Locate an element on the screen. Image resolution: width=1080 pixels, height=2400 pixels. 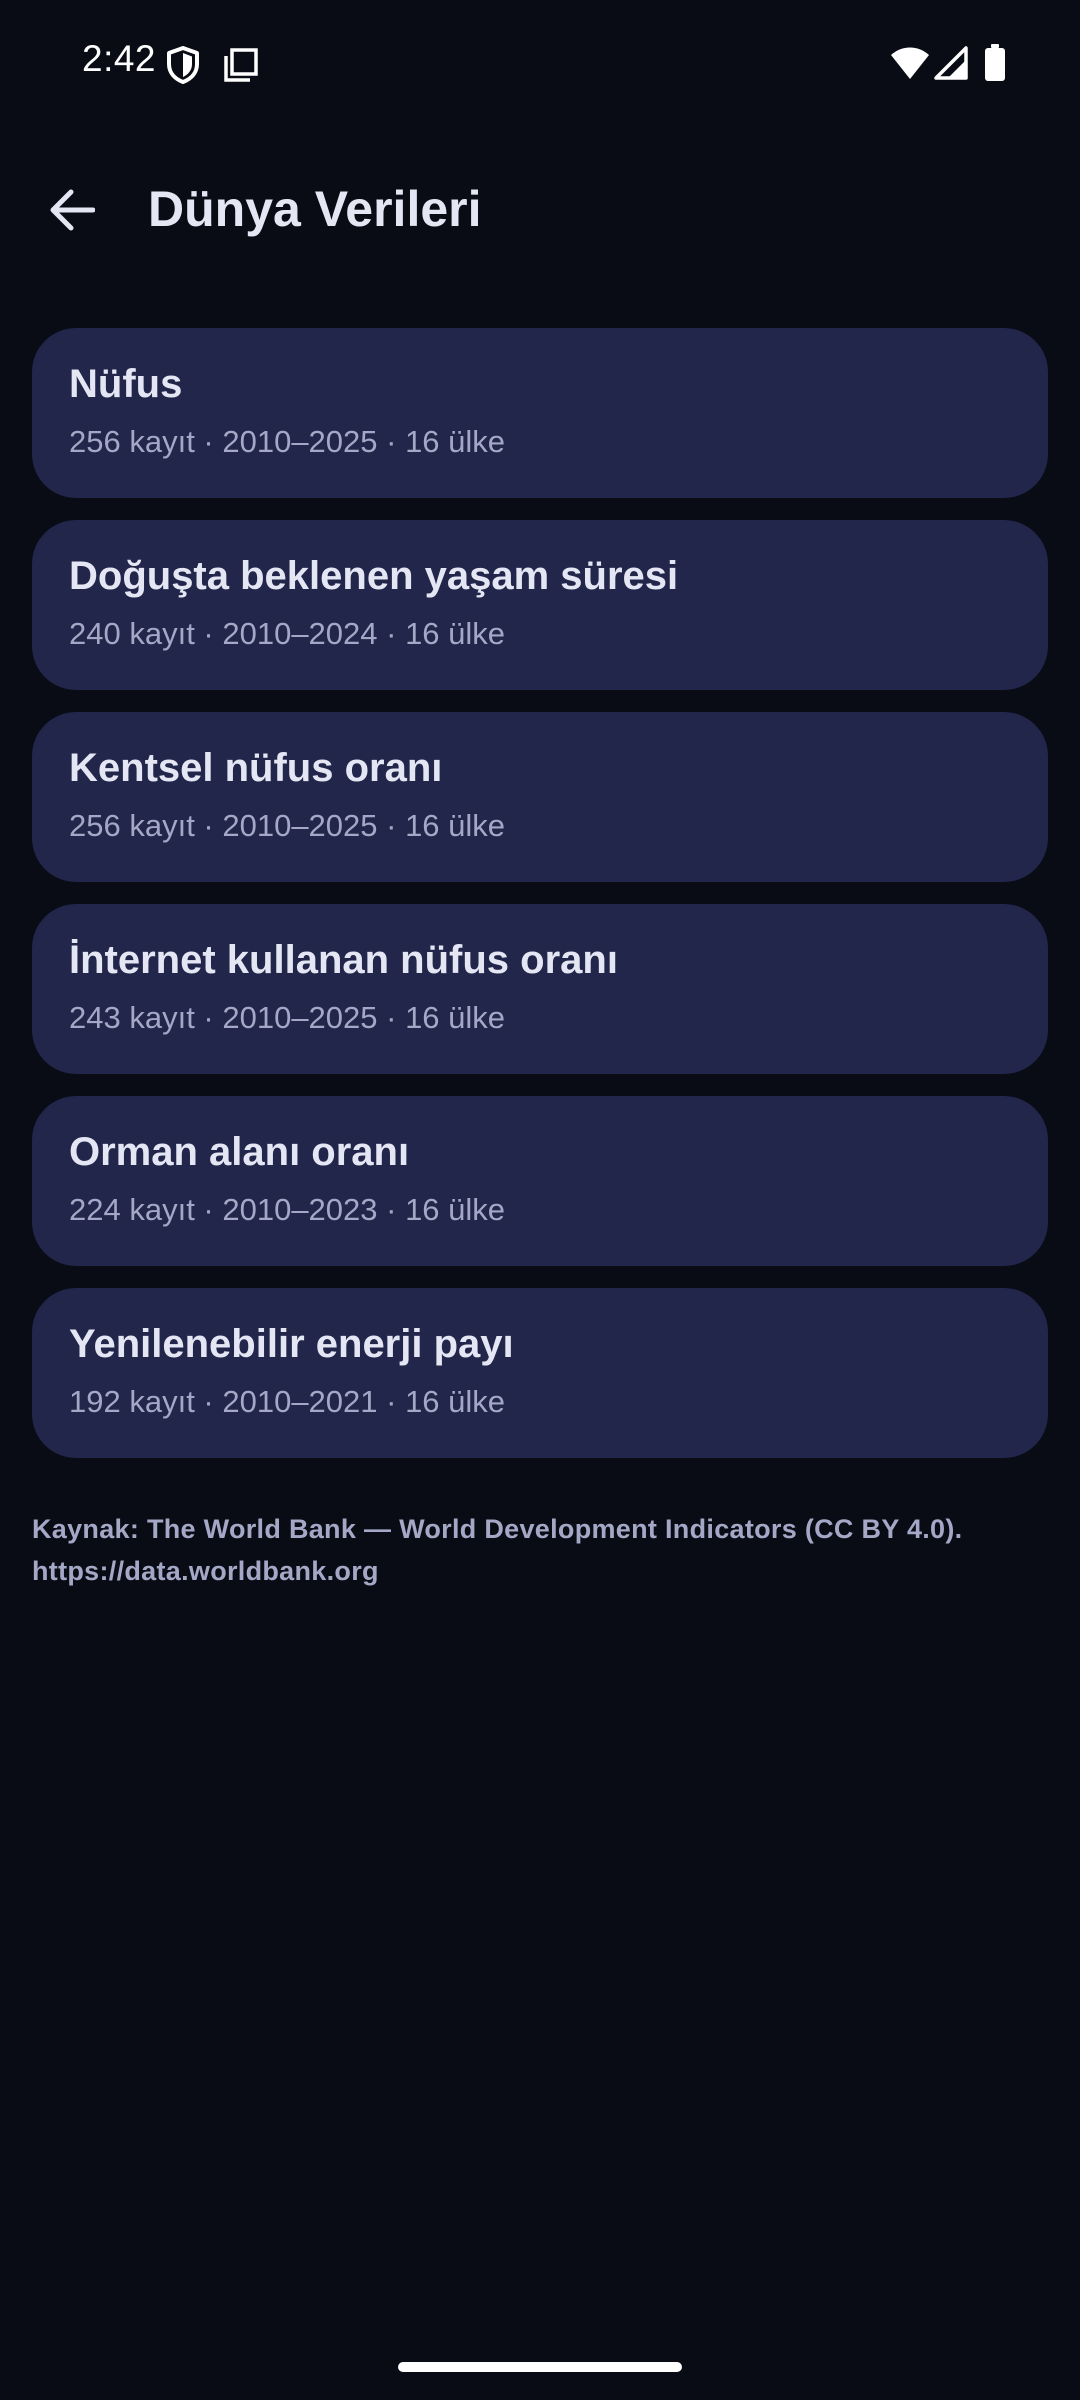
wifi-icon is located at coordinates (910, 65).